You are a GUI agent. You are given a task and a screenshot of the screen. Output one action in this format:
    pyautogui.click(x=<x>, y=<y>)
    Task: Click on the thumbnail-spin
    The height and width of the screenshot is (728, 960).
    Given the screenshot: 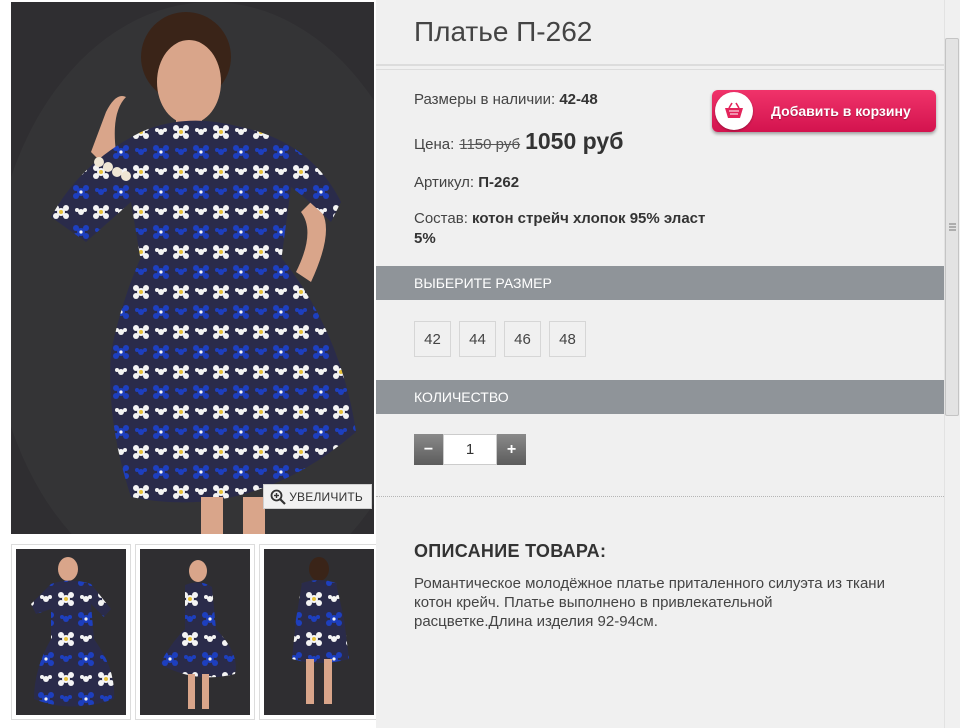 What is the action you would take?
    pyautogui.click(x=195, y=632)
    